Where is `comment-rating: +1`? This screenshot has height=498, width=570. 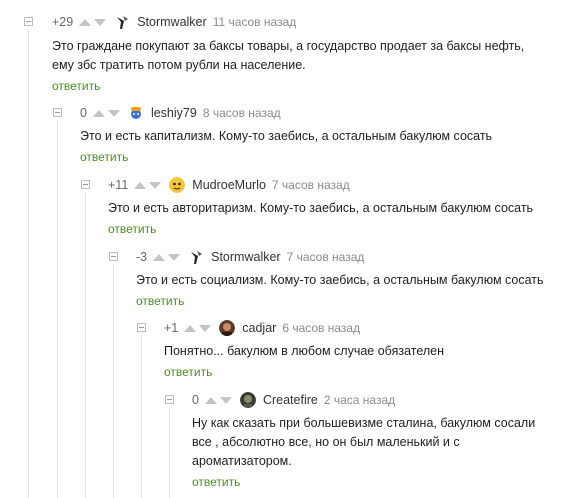 comment-rating: +1 is located at coordinates (171, 328).